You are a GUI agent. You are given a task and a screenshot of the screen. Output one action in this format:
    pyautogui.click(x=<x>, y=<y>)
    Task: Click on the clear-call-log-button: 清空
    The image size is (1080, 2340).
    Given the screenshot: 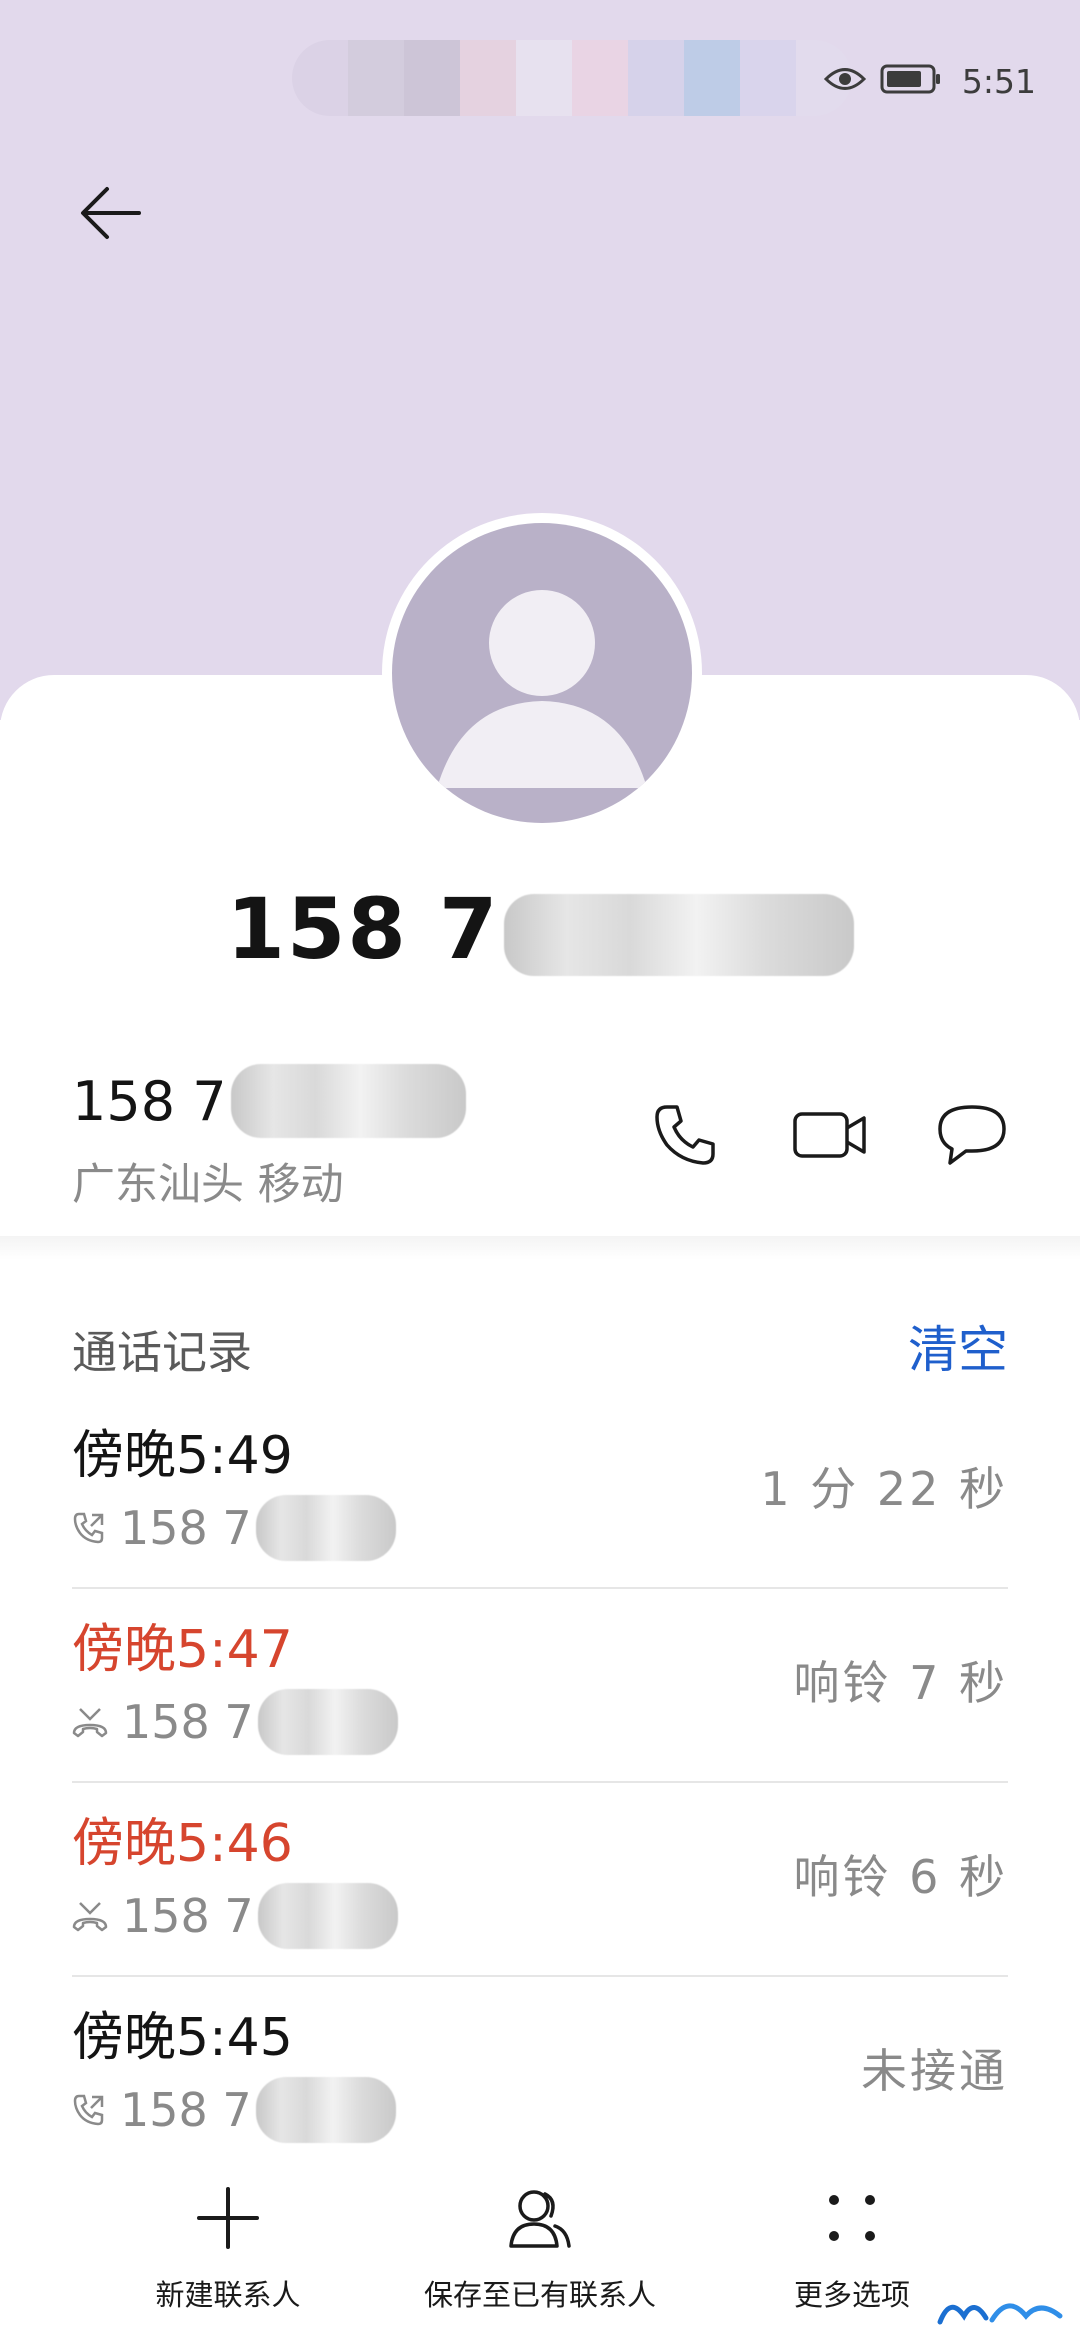 What is the action you would take?
    pyautogui.click(x=958, y=1346)
    